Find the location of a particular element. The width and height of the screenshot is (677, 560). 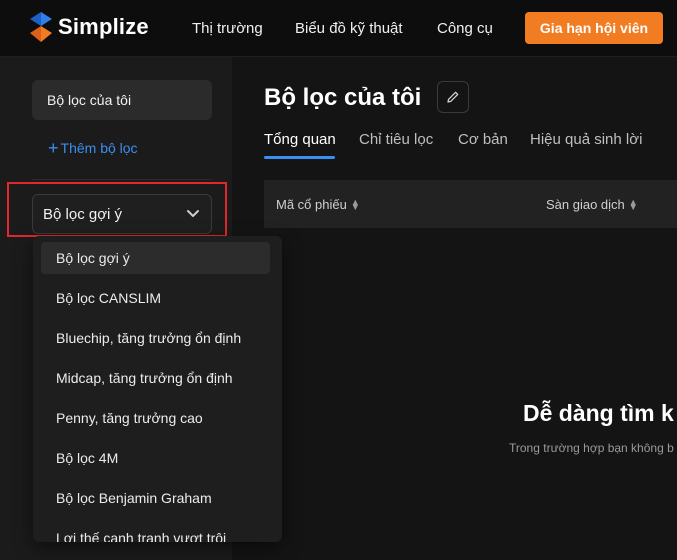

suggested-filter-select: Bộ lọc gợi ý is located at coordinates (122, 214).